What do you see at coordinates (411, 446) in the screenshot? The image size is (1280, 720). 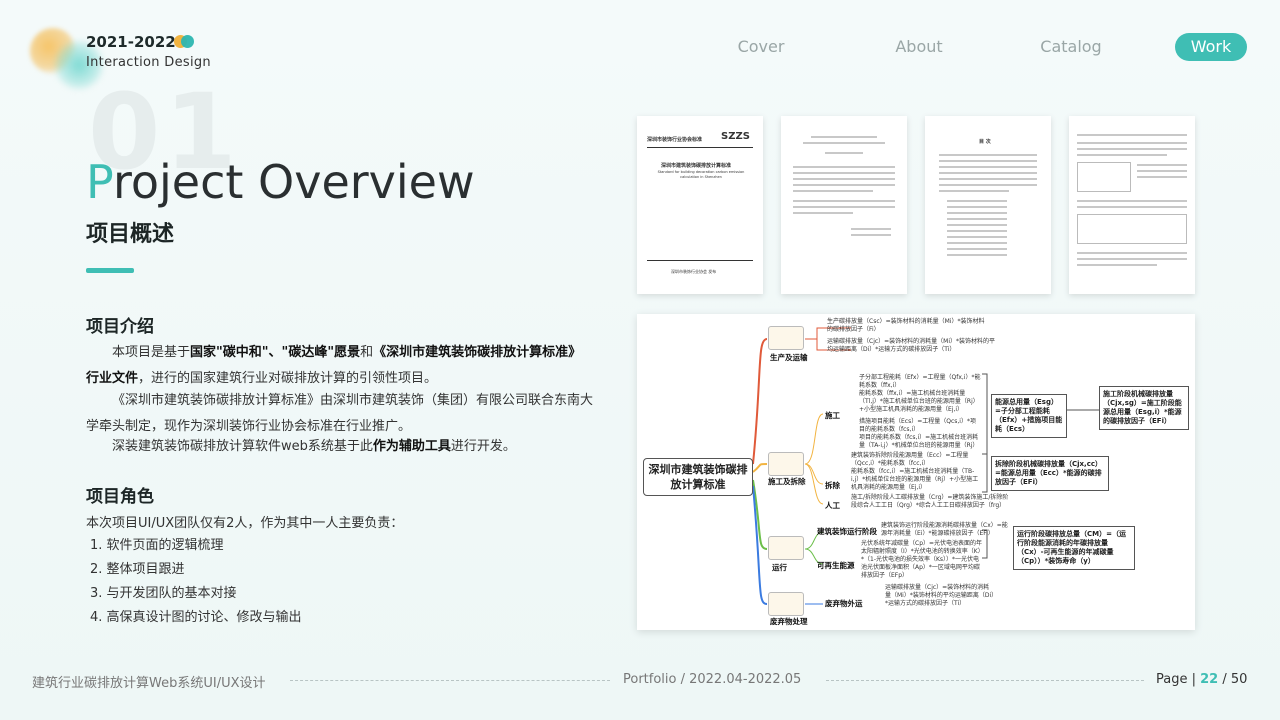 I see `intro-p3-b: 作为辅助工具` at bounding box center [411, 446].